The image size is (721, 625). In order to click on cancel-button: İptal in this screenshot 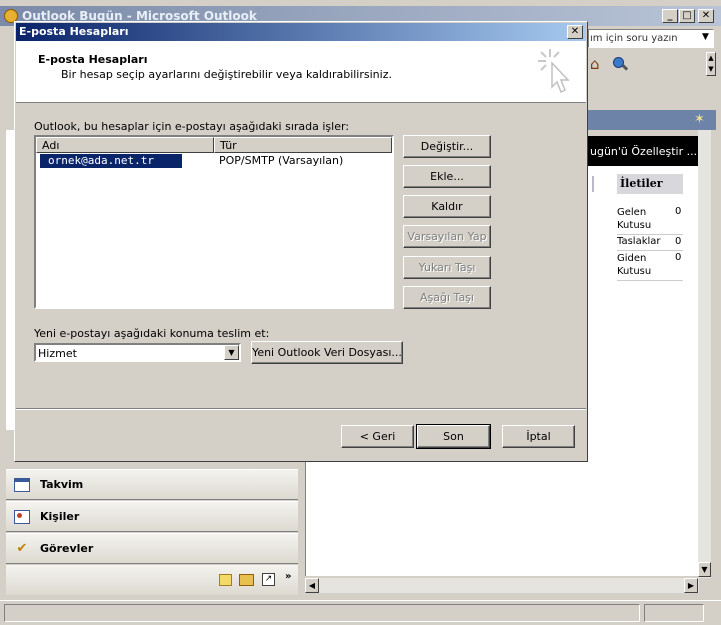, I will do `click(538, 436)`.